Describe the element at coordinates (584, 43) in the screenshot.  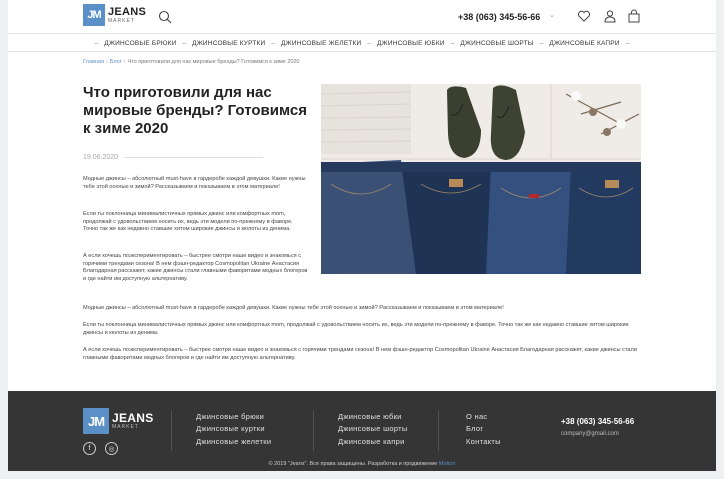
I see `nav-item-jeans-capri: ДЖИНСОВЫЕ КАПРИ` at that location.